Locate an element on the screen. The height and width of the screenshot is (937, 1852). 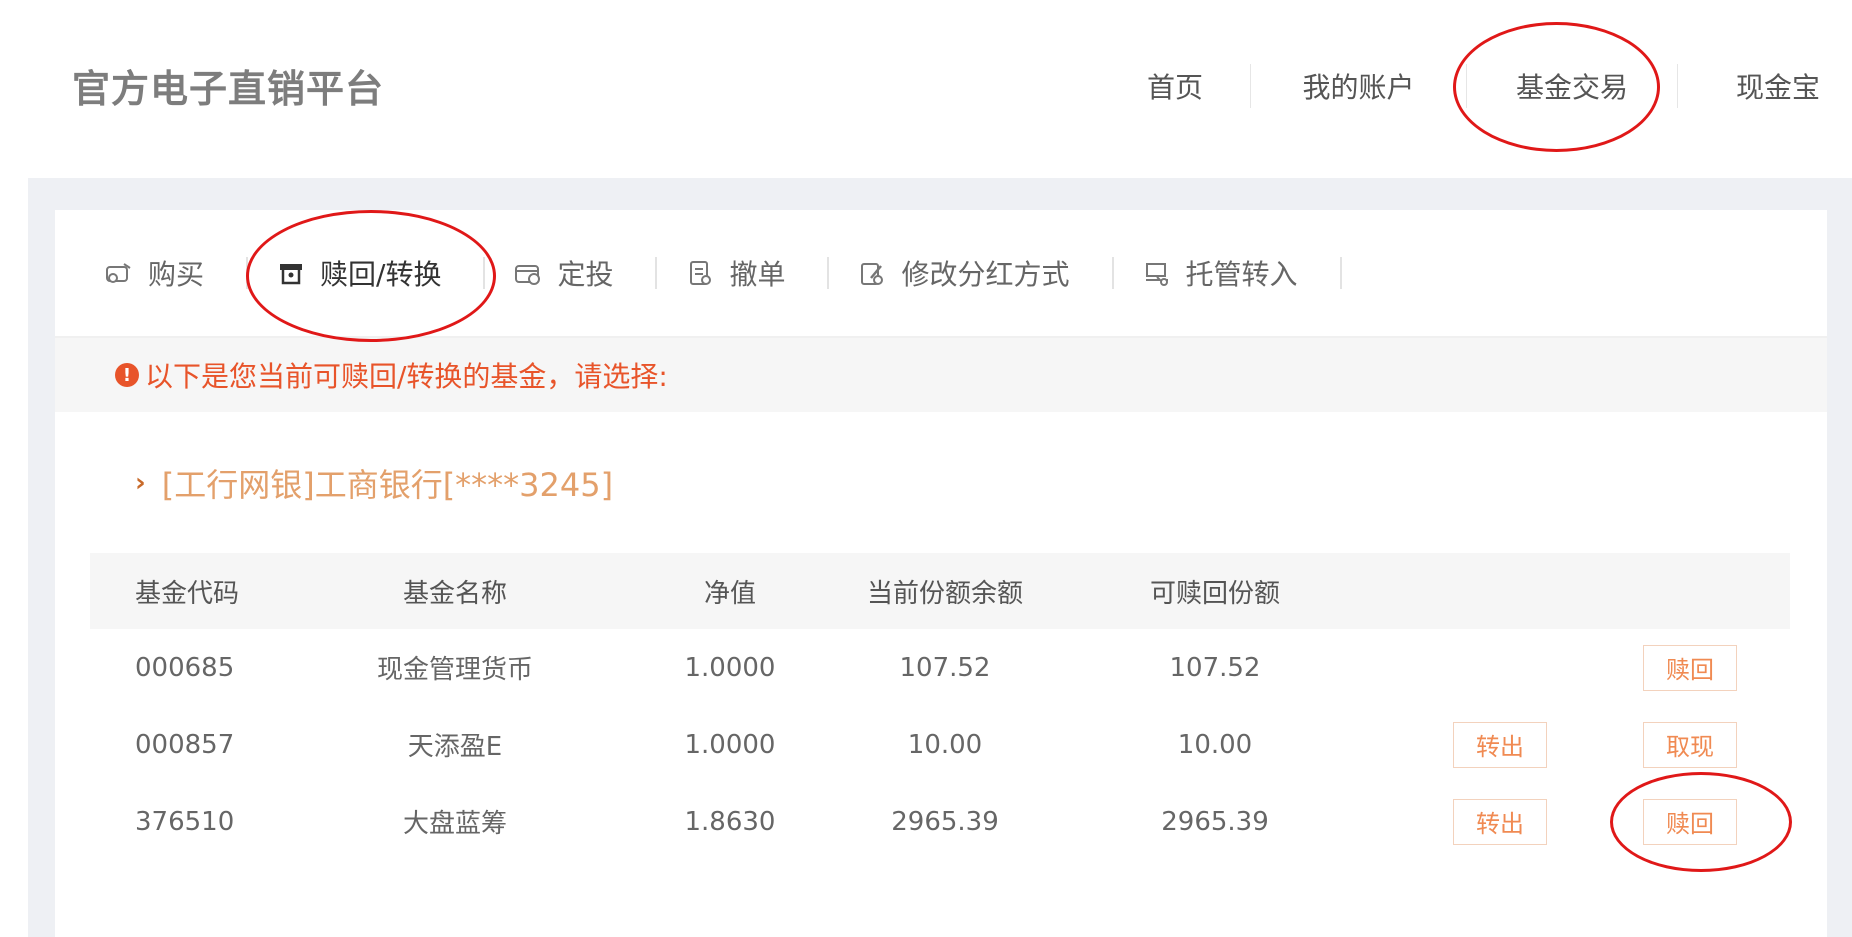
withdraw-cash-button: 取现 is located at coordinates (1690, 744).